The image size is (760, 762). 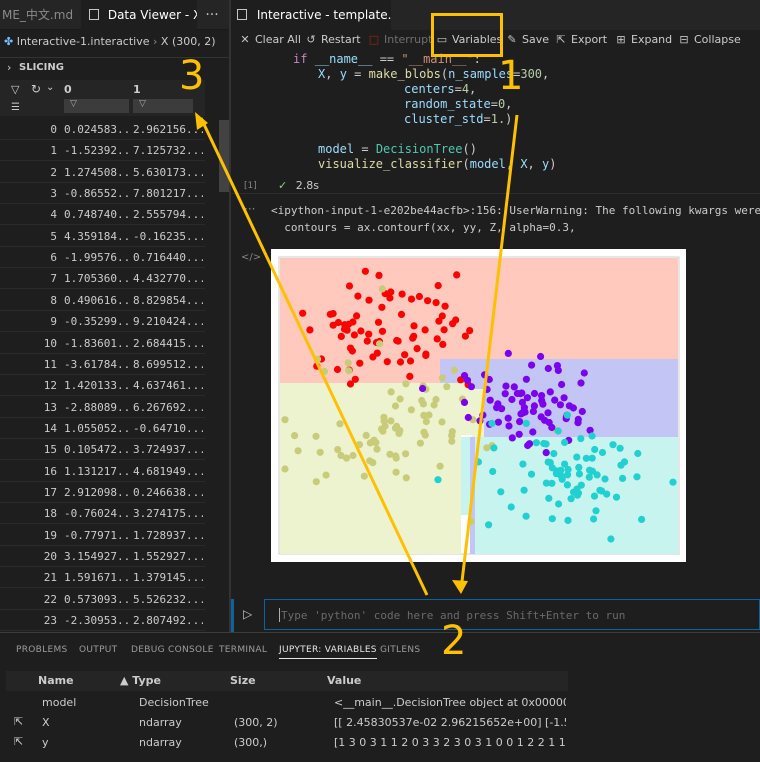 What do you see at coordinates (247, 614) in the screenshot?
I see `run-icon: ▷` at bounding box center [247, 614].